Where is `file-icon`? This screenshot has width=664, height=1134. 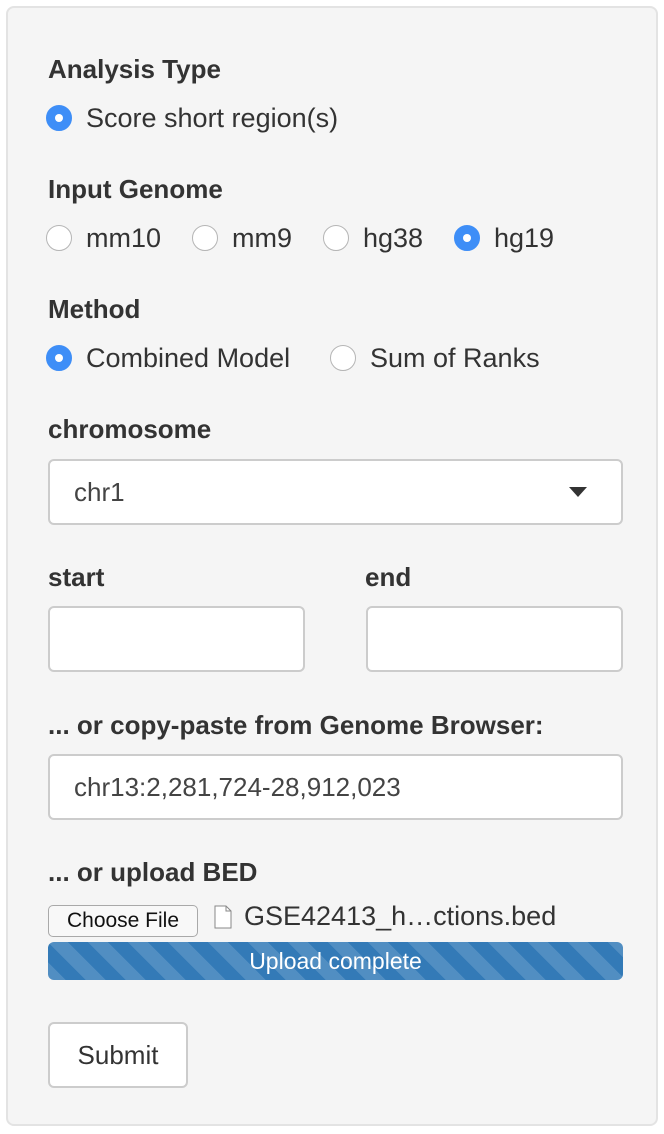 file-icon is located at coordinates (223, 917).